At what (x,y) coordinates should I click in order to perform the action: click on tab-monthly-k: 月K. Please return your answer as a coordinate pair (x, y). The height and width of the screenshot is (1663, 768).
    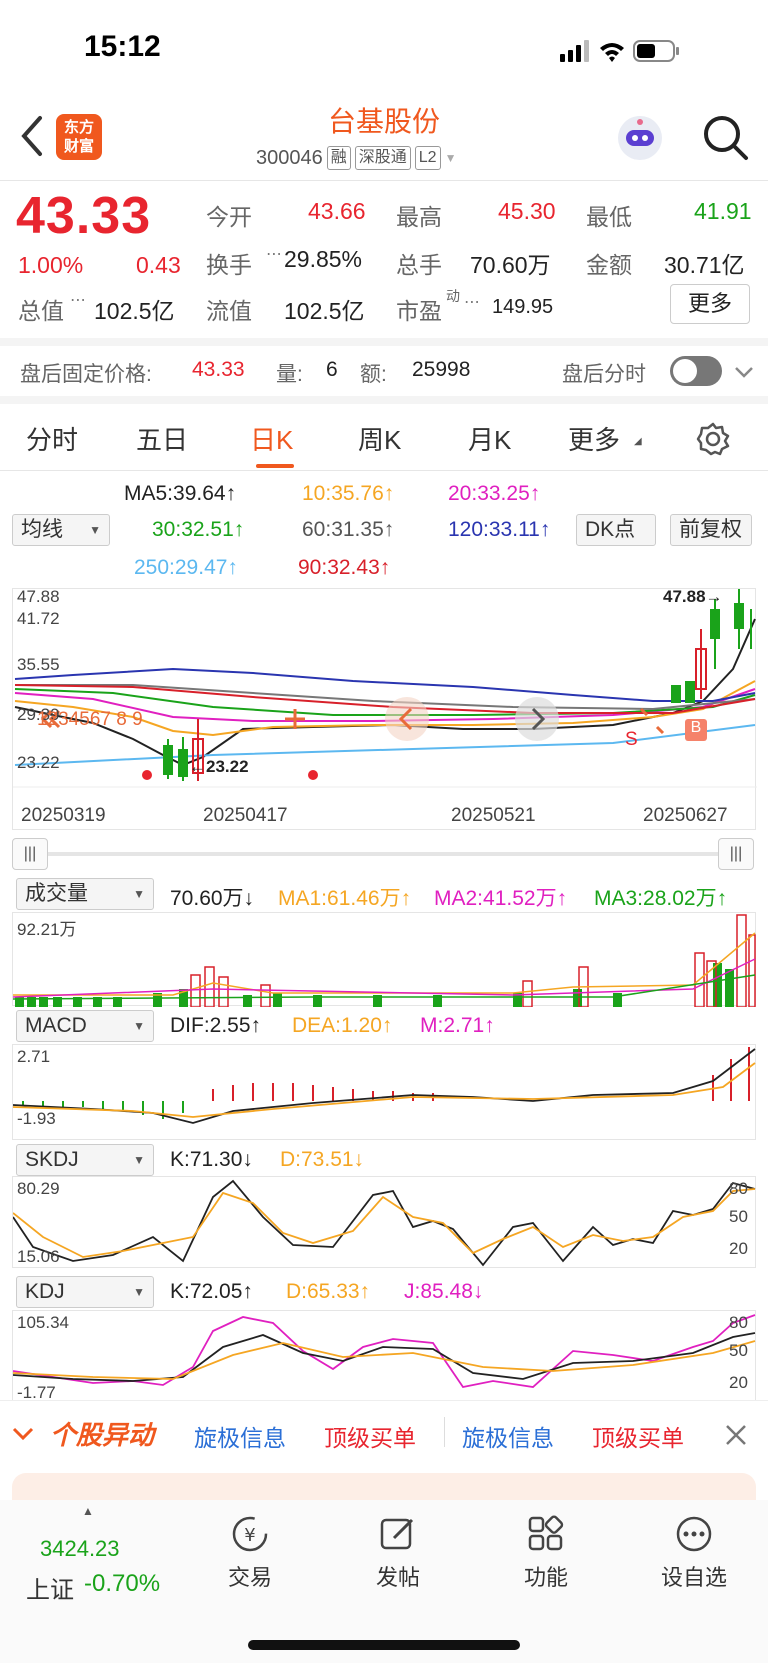
    Looking at the image, I should click on (489, 438).